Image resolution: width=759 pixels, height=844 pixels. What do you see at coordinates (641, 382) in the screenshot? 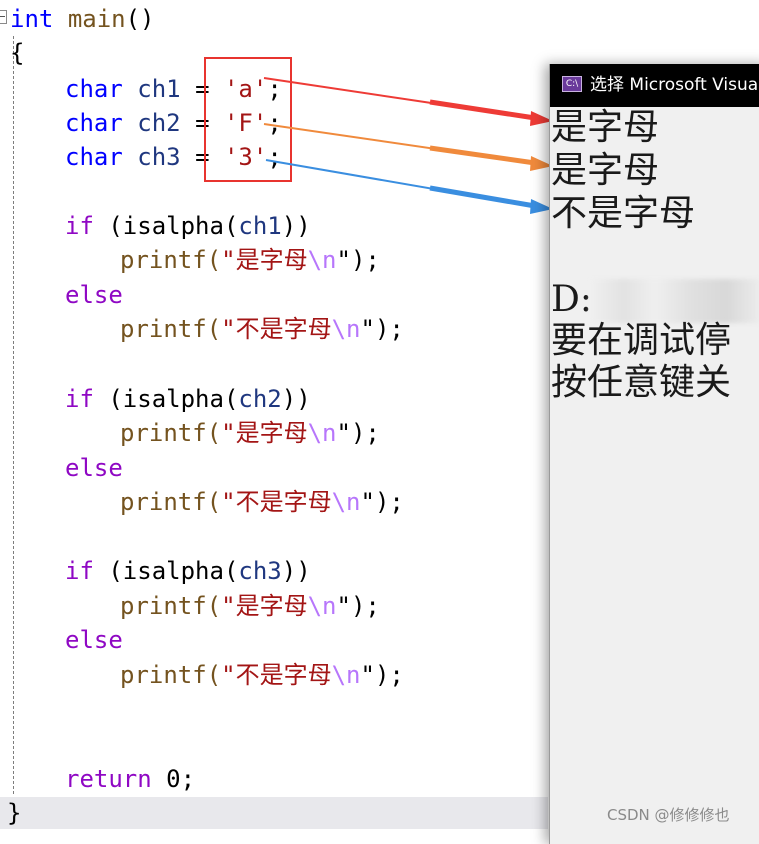
I see `debug-message-2: 按任意键关` at bounding box center [641, 382].